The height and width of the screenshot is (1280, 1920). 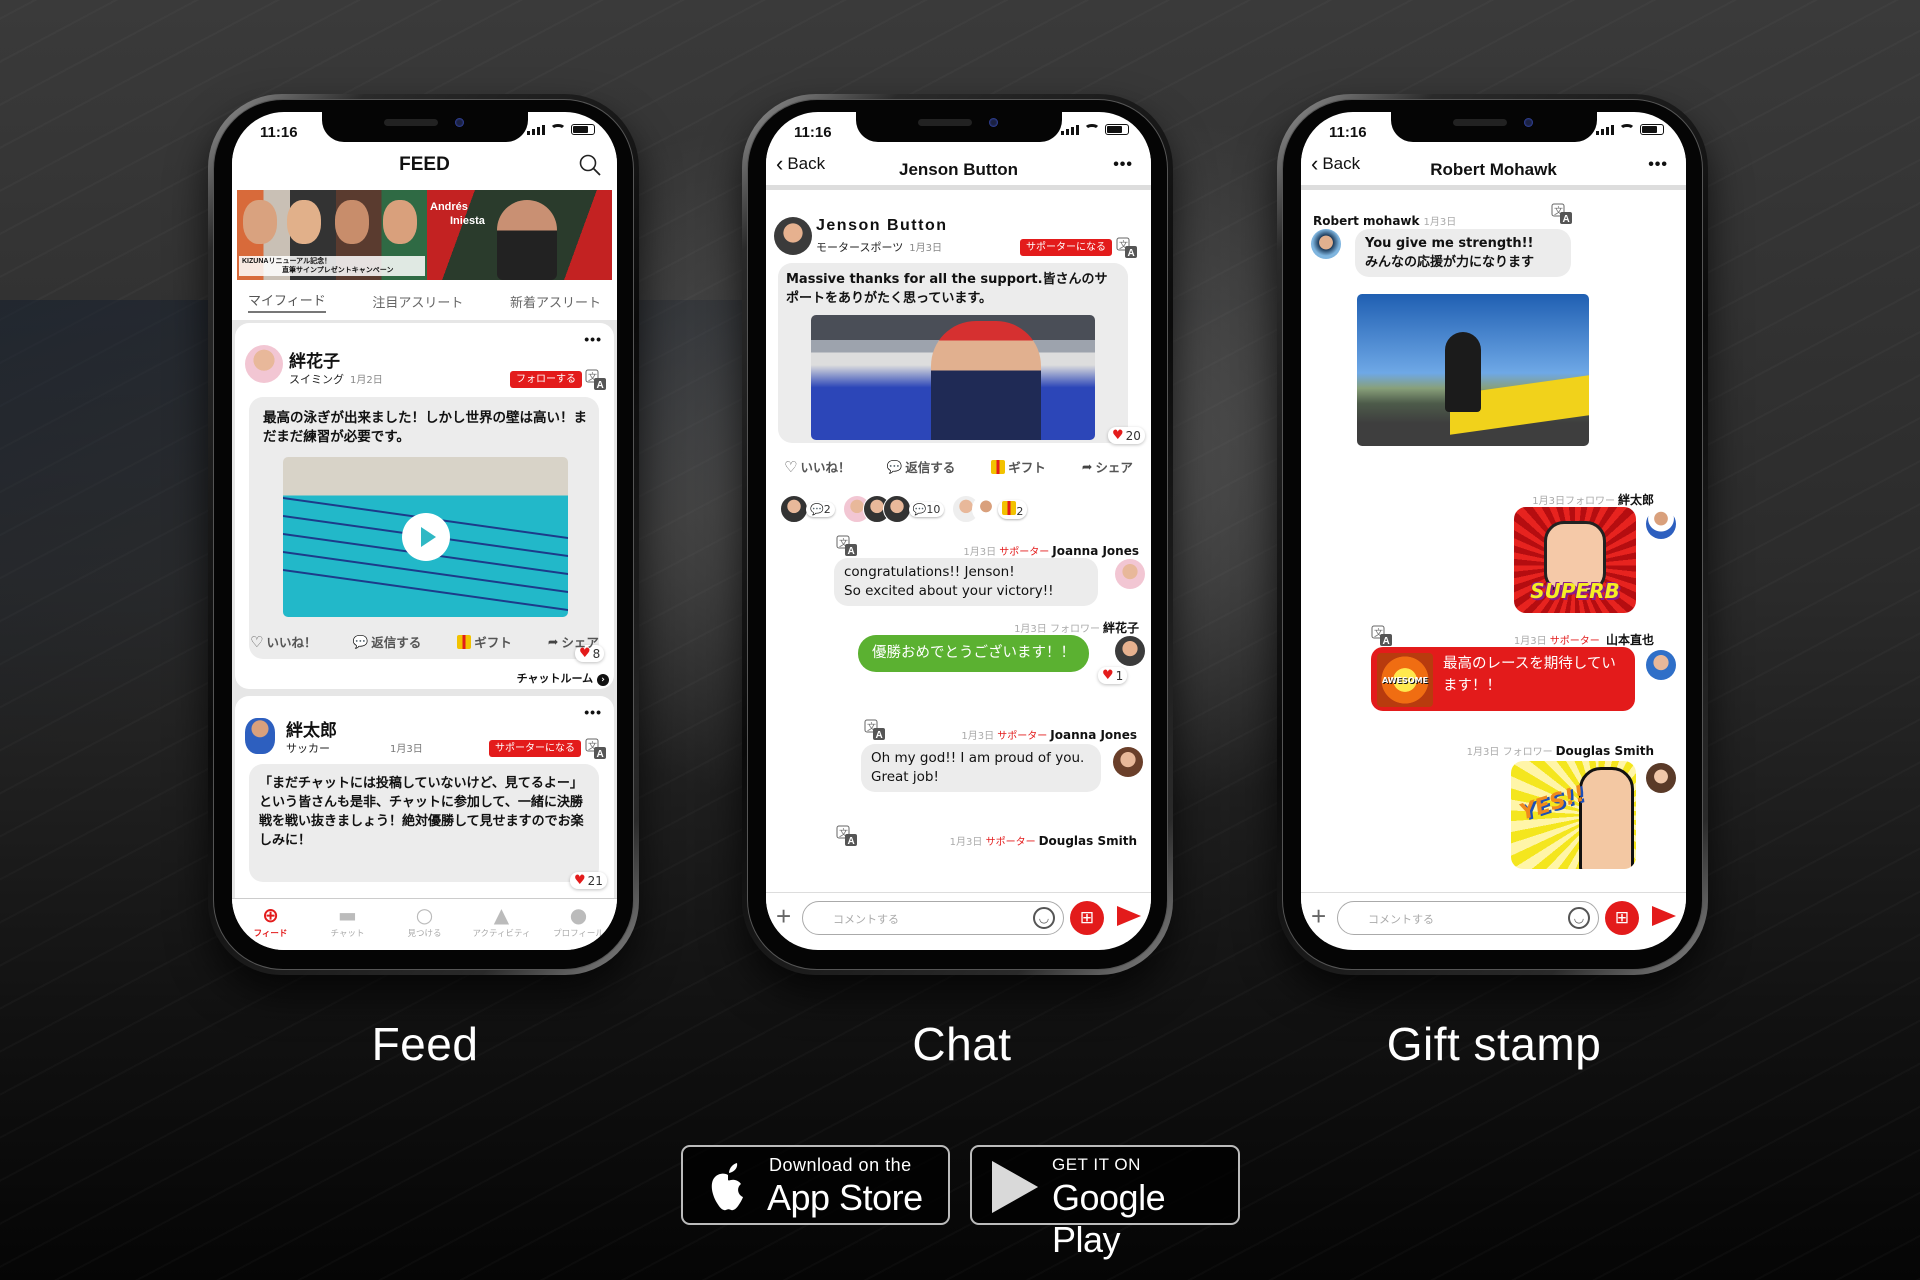 I want to click on chat-message: Oh my god!! I am proud of you. Great job!, so click(x=981, y=768).